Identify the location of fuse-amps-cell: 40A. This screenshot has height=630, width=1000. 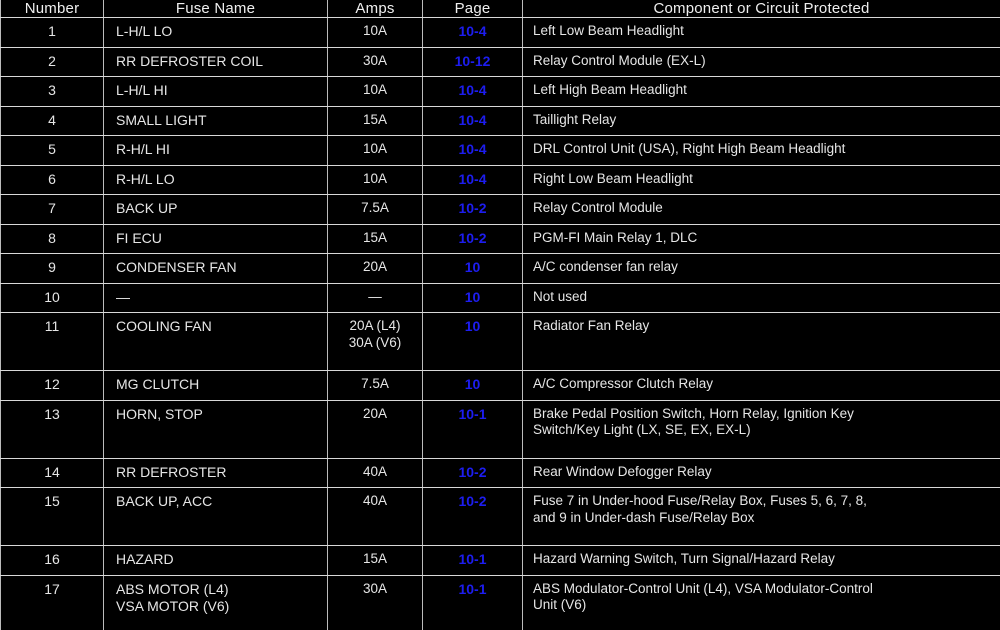
(375, 472).